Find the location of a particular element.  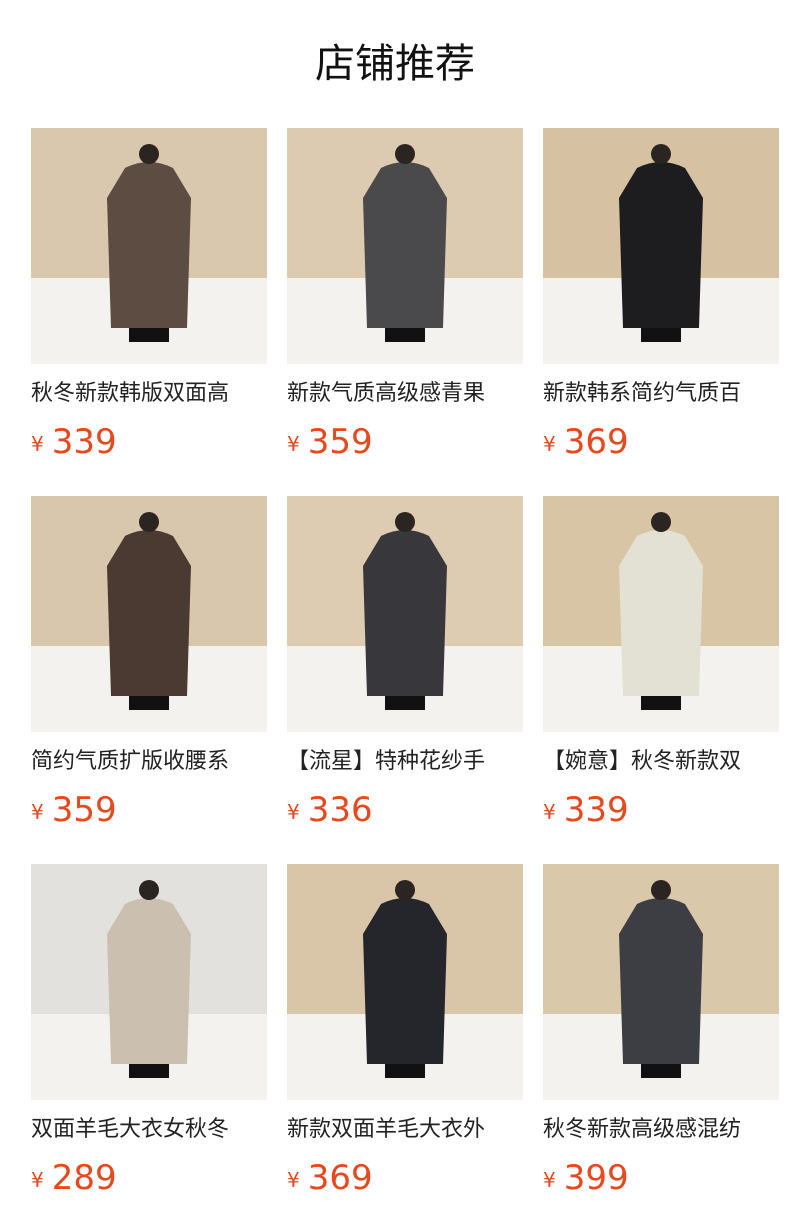

product-card: 秋冬新款高级感混纺 ¥399 is located at coordinates (661, 1031).